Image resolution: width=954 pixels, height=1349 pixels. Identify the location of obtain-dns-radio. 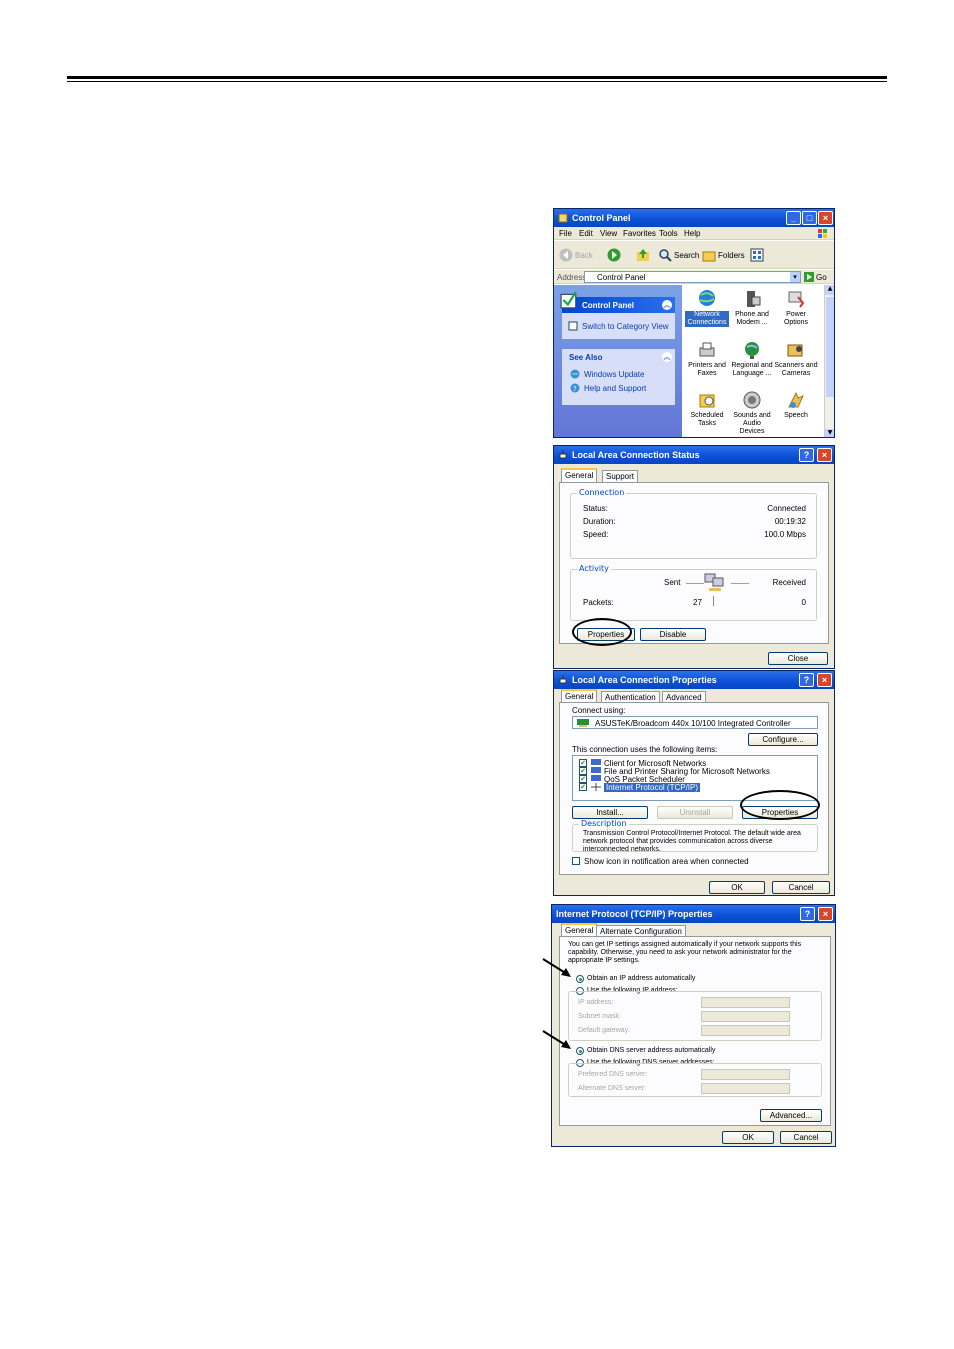
(580, 1051).